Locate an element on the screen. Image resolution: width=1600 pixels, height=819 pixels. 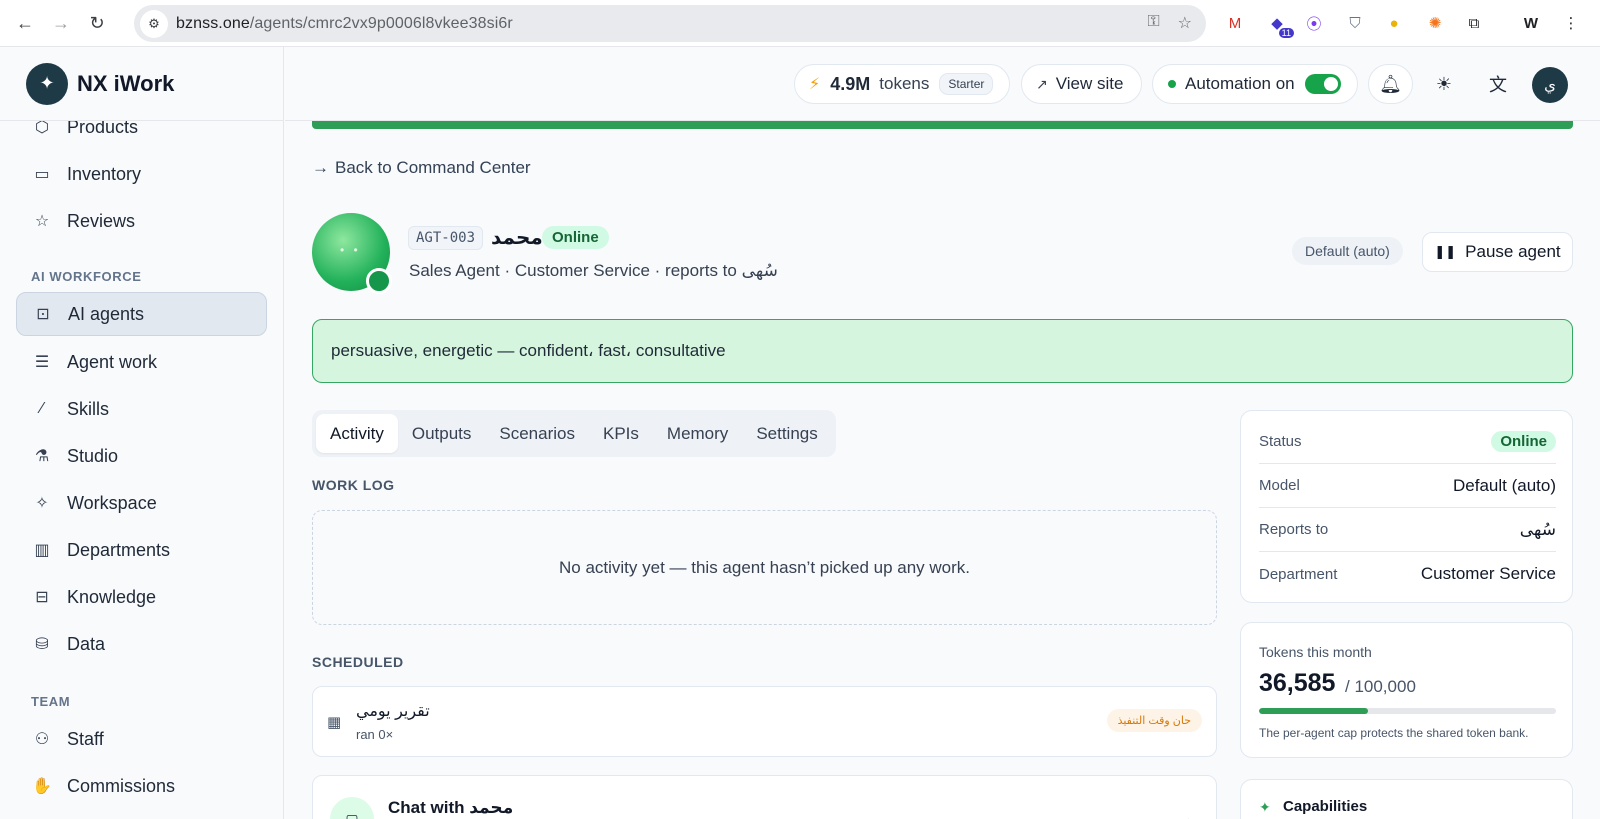
sidebar-item-label: Reviews is located at coordinates (101, 220).